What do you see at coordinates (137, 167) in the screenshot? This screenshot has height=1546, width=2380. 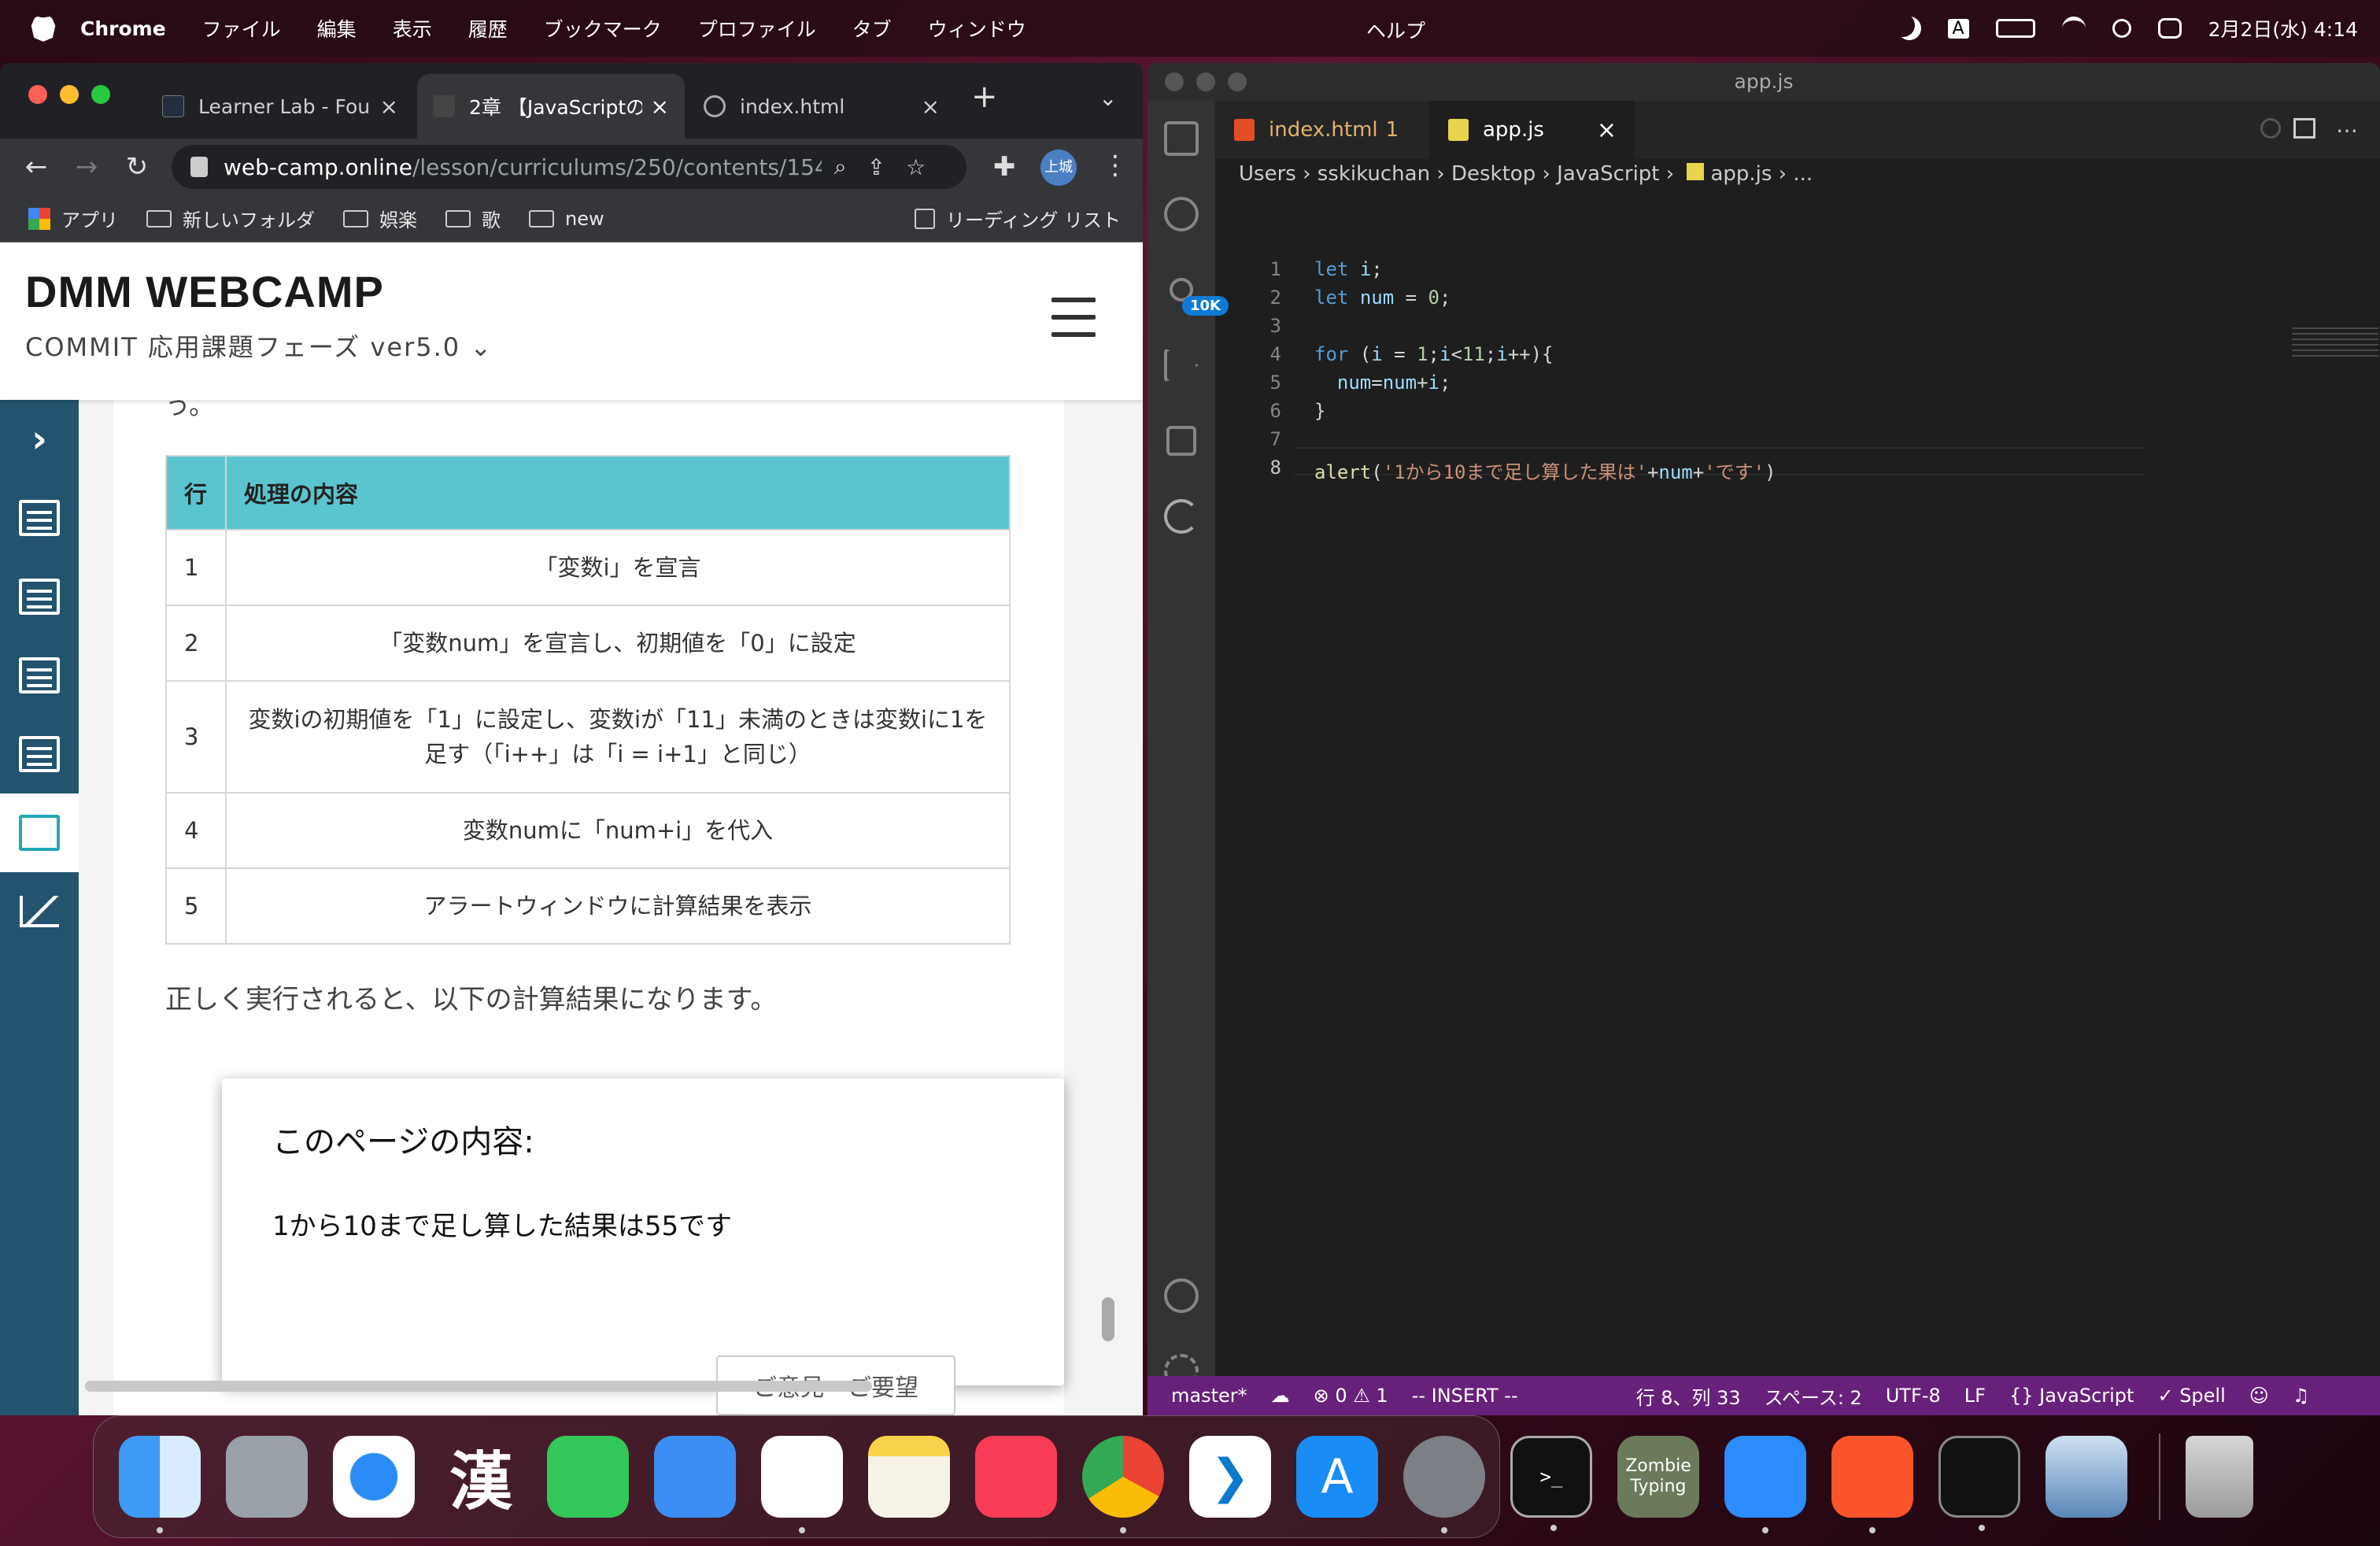 I see `reload-icon: ↻` at bounding box center [137, 167].